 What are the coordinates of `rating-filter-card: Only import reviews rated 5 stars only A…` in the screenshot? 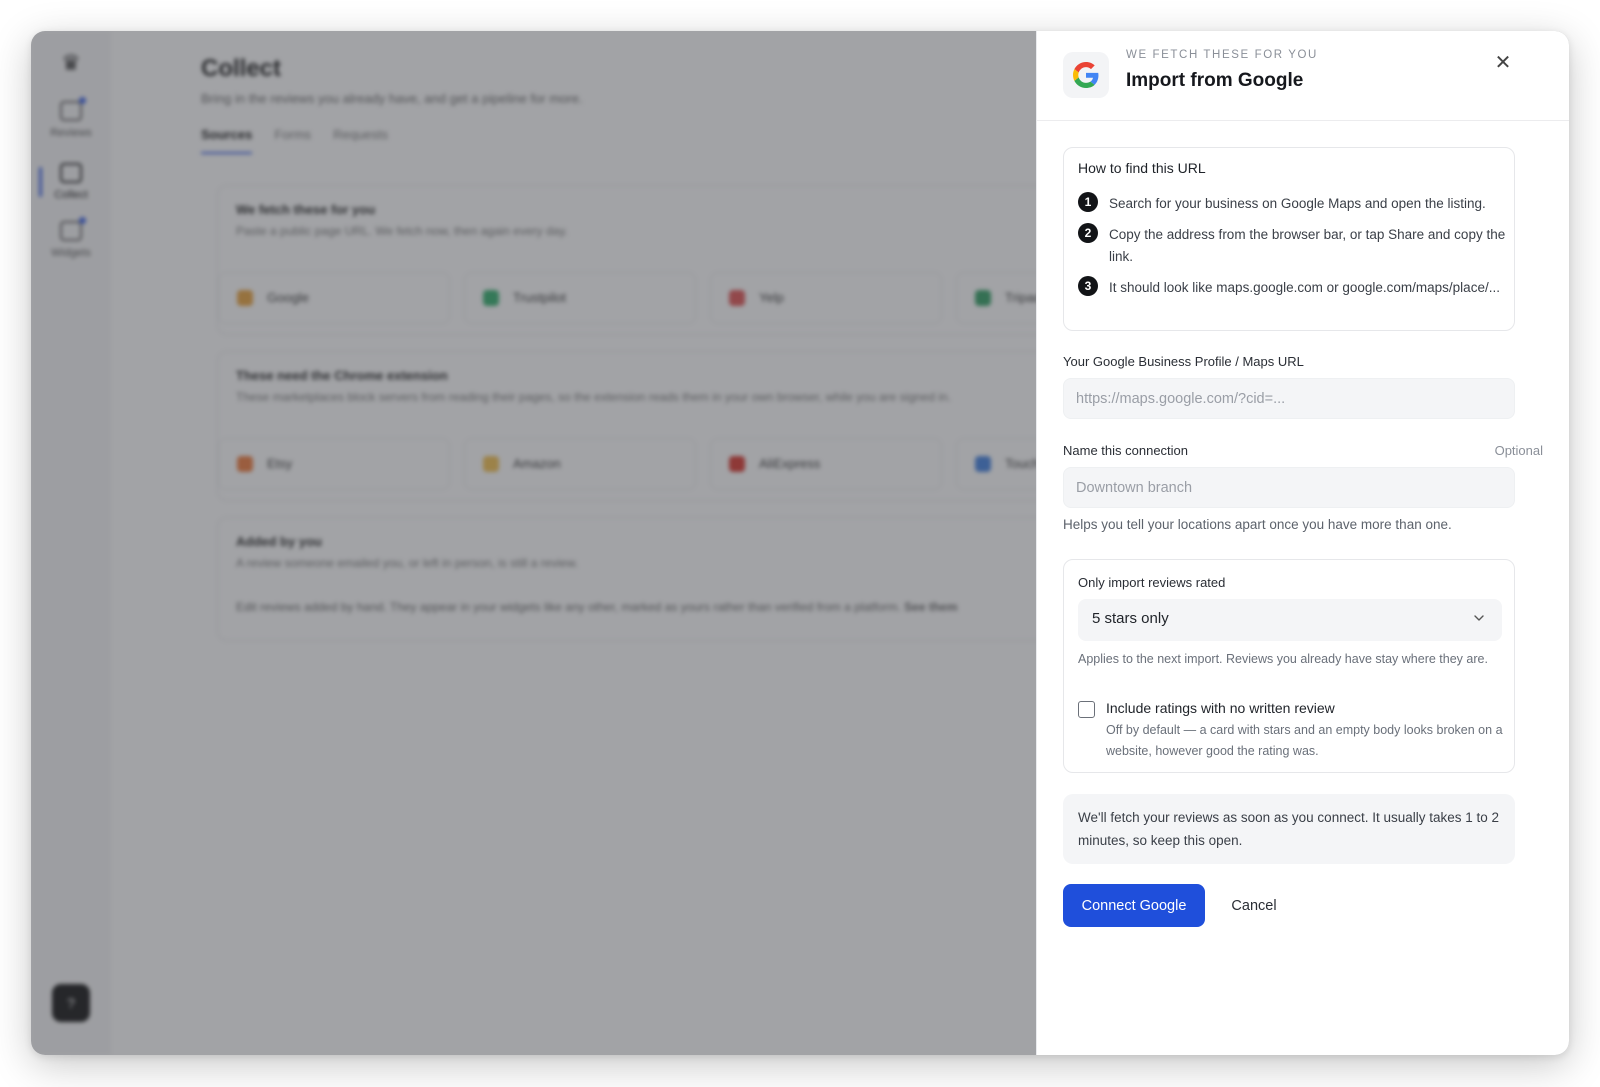 It's located at (1289, 666).